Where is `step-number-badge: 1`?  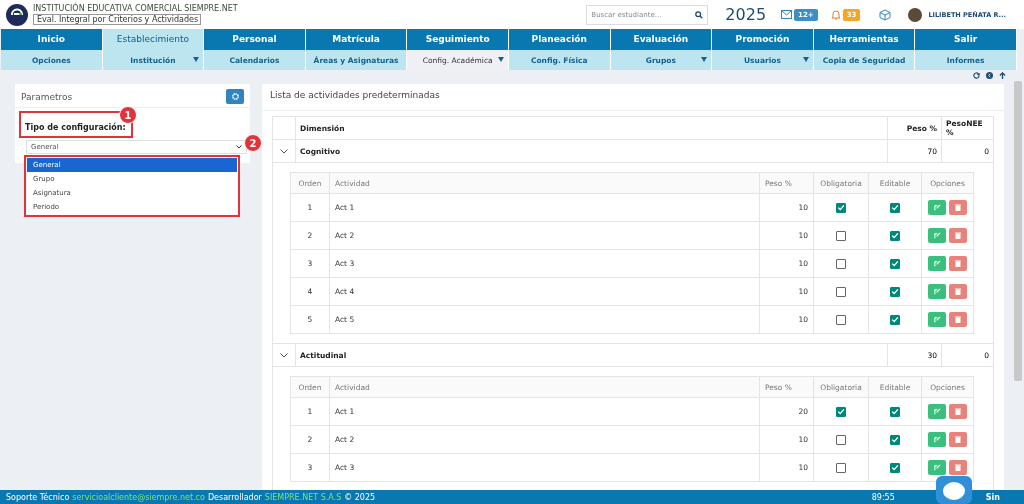 step-number-badge: 1 is located at coordinates (128, 115).